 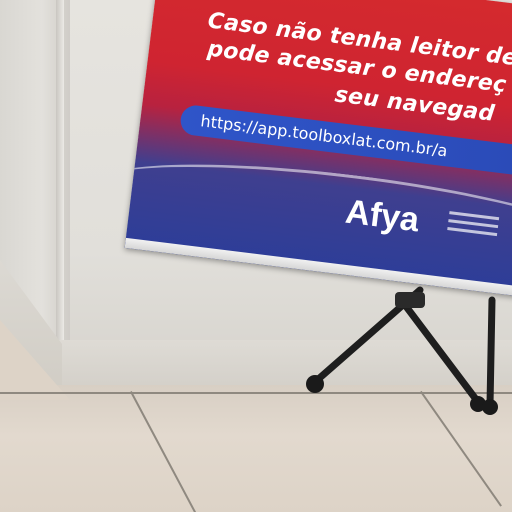 What do you see at coordinates (315, 384) in the screenshot?
I see `stand-foot-left` at bounding box center [315, 384].